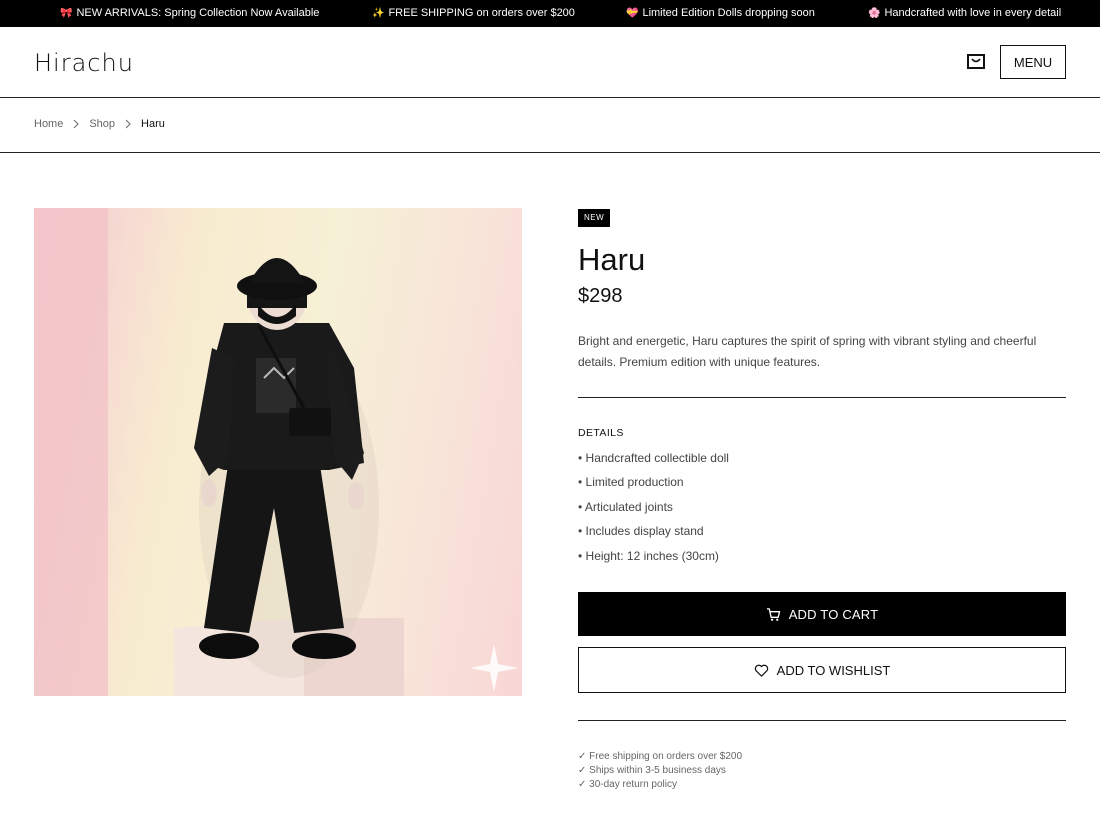  What do you see at coordinates (84, 63) in the screenshot?
I see `site-logo: Hirachu` at bounding box center [84, 63].